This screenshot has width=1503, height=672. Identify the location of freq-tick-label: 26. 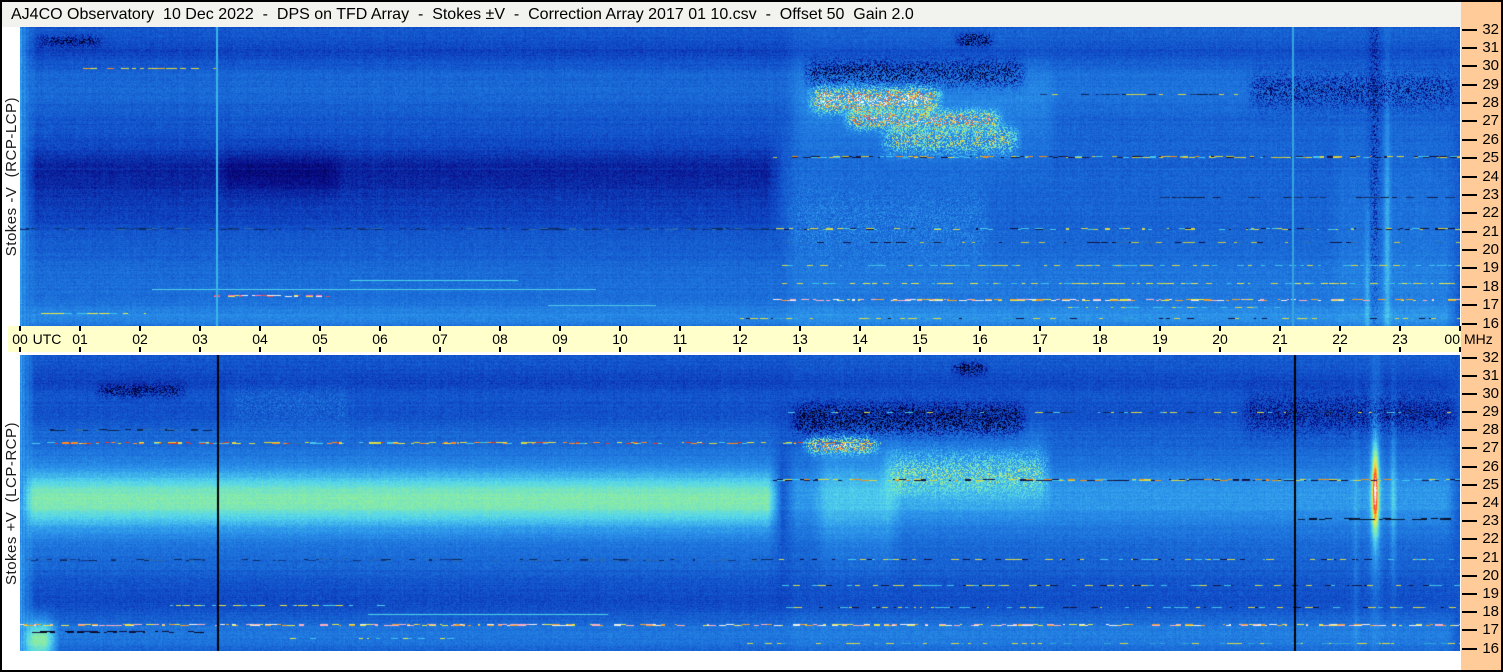
(1490, 466).